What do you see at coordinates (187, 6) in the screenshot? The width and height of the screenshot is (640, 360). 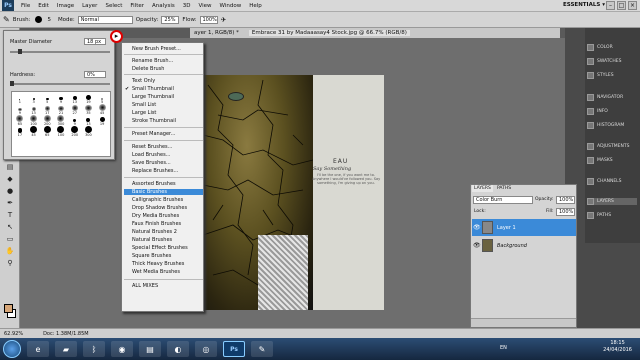 I see `menu-3d: 3D` at bounding box center [187, 6].